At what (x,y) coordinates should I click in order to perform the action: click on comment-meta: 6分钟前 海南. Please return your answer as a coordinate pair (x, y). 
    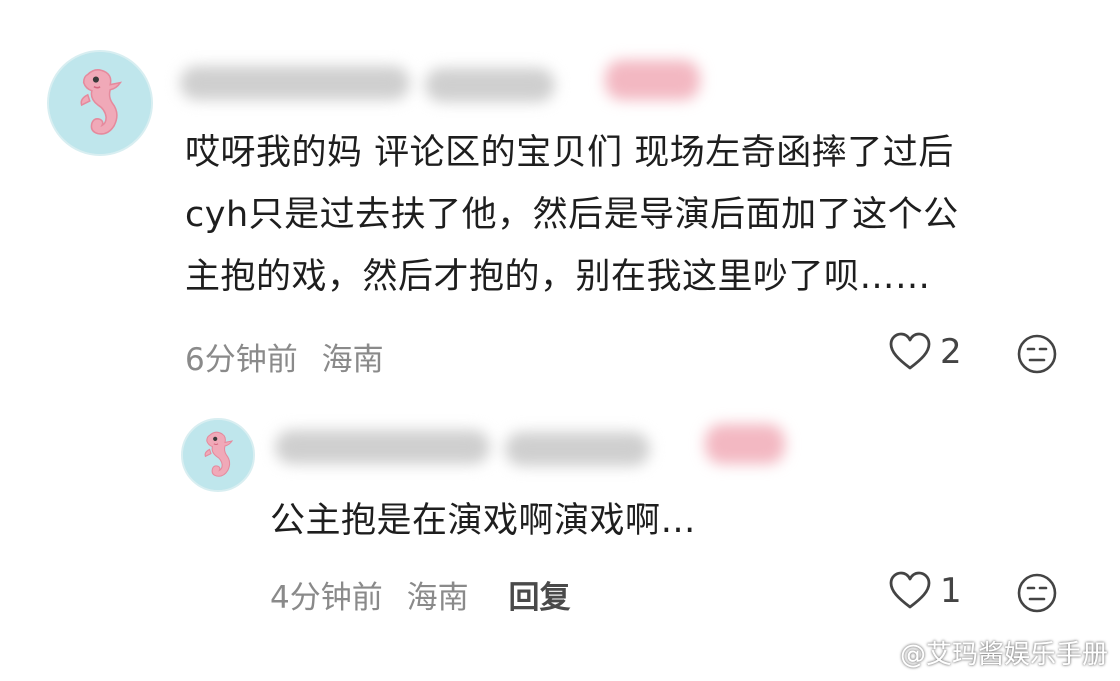
    Looking at the image, I should click on (284, 356).